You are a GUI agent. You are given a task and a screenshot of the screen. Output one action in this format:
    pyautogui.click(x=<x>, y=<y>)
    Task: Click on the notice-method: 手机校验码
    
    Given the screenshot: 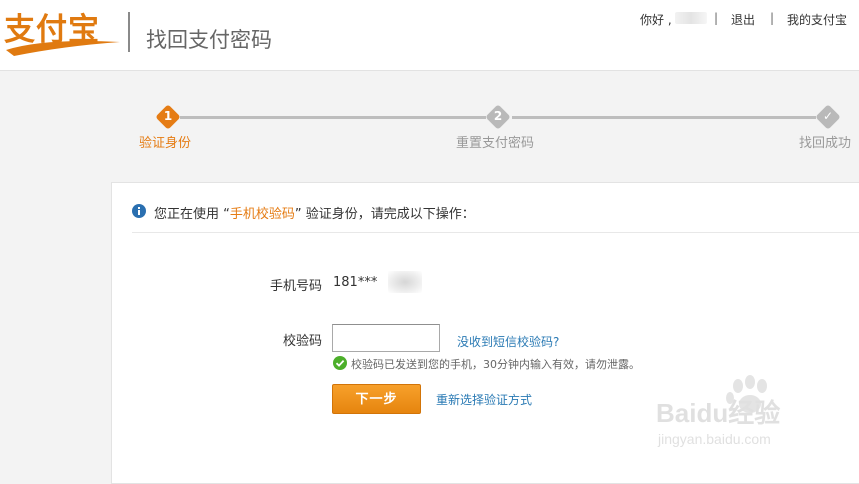 What is the action you would take?
    pyautogui.click(x=262, y=214)
    